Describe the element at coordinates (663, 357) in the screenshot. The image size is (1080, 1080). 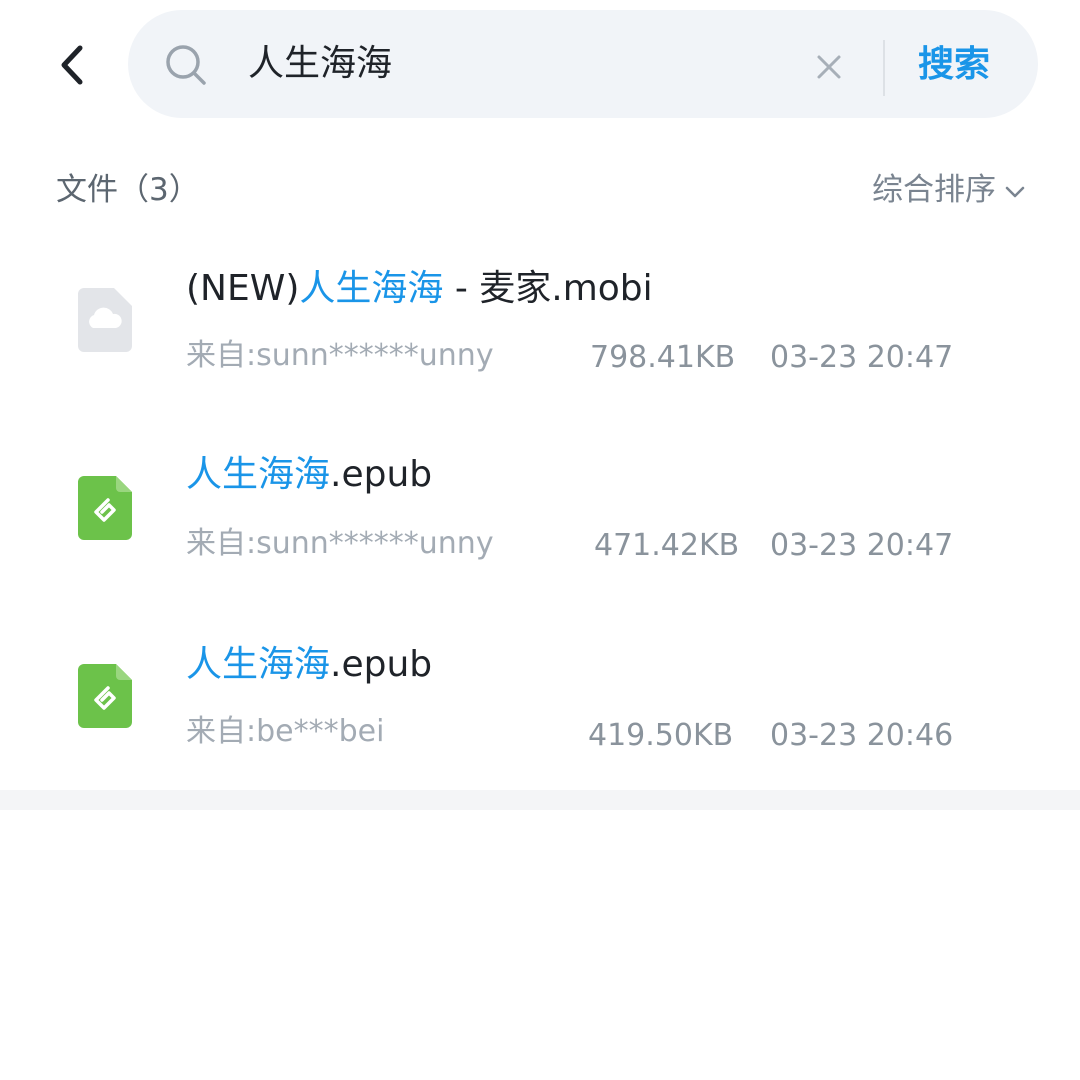
I see `file-size: 798.41KB` at that location.